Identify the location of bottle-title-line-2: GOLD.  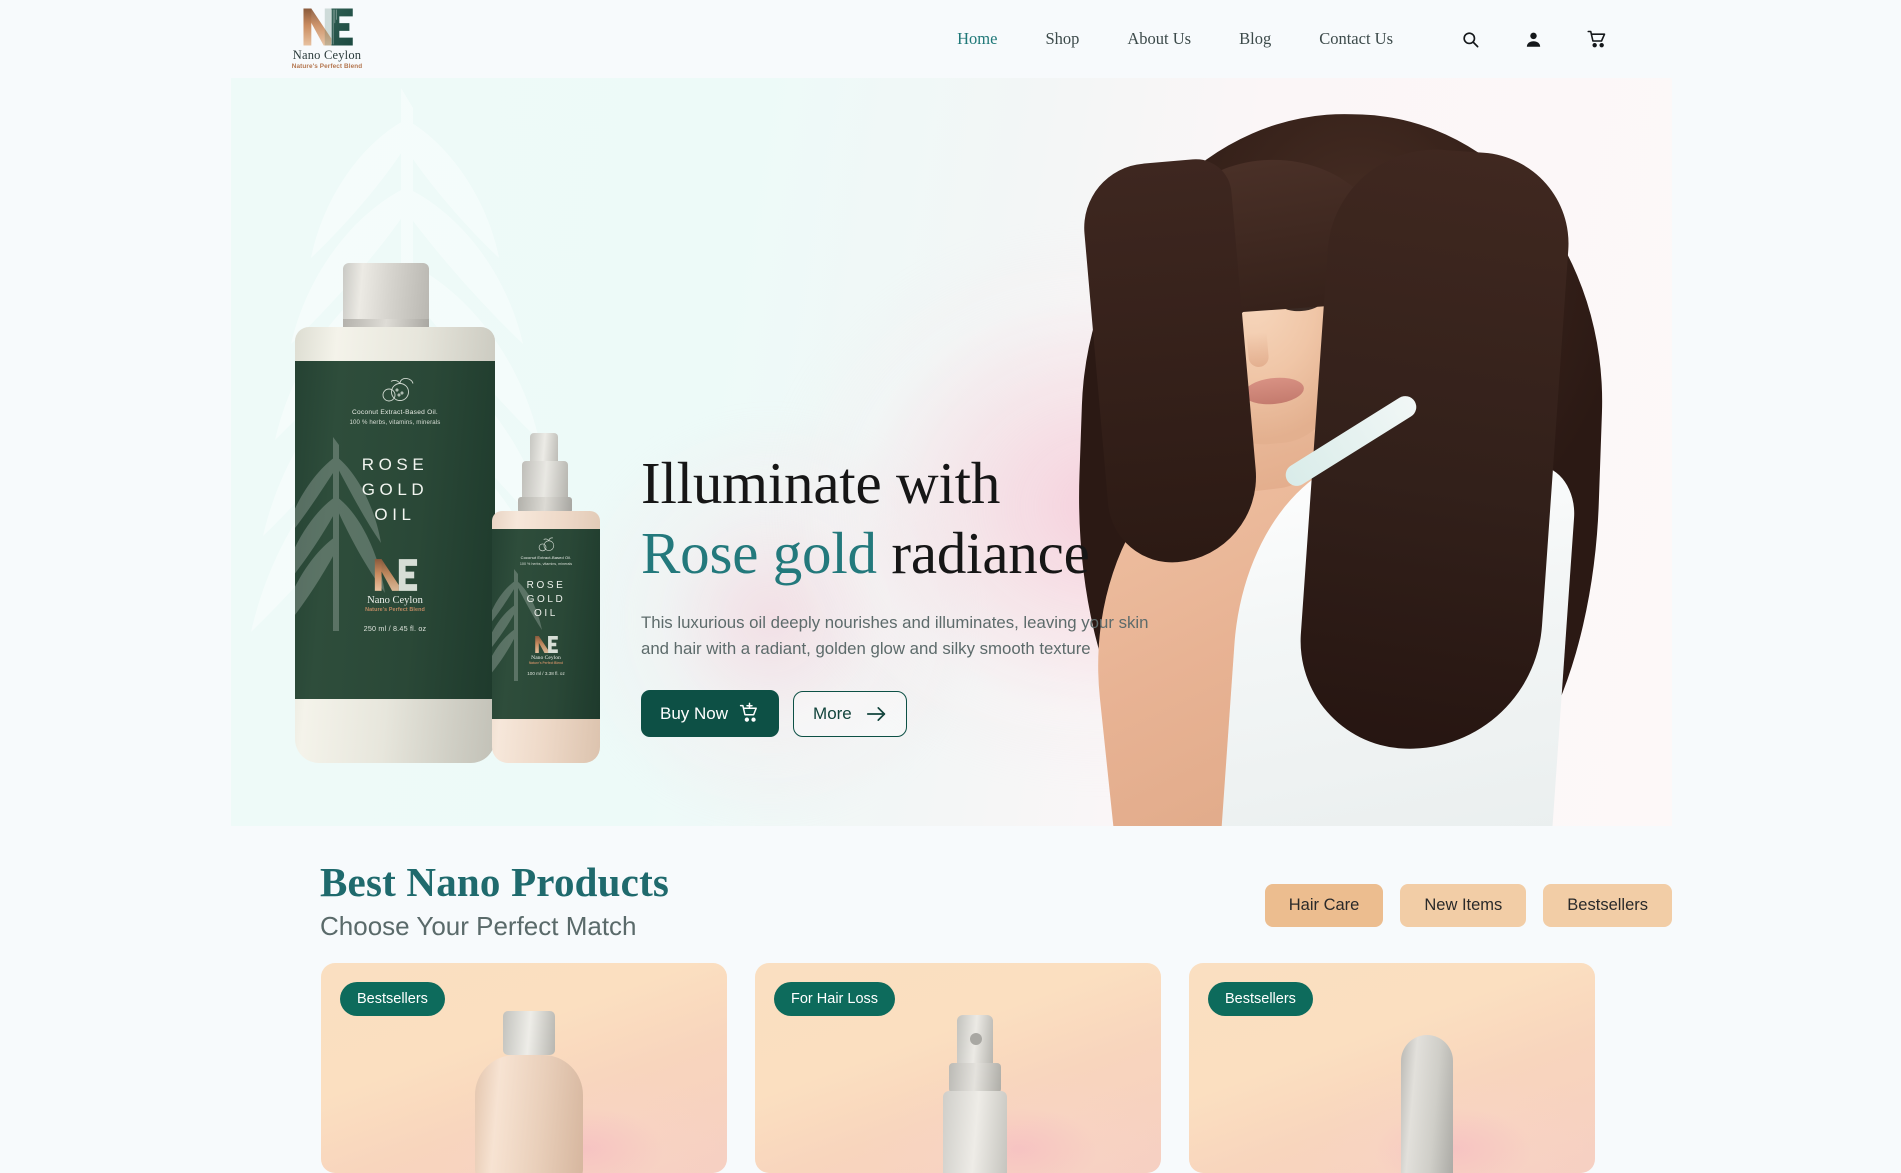
(395, 489).